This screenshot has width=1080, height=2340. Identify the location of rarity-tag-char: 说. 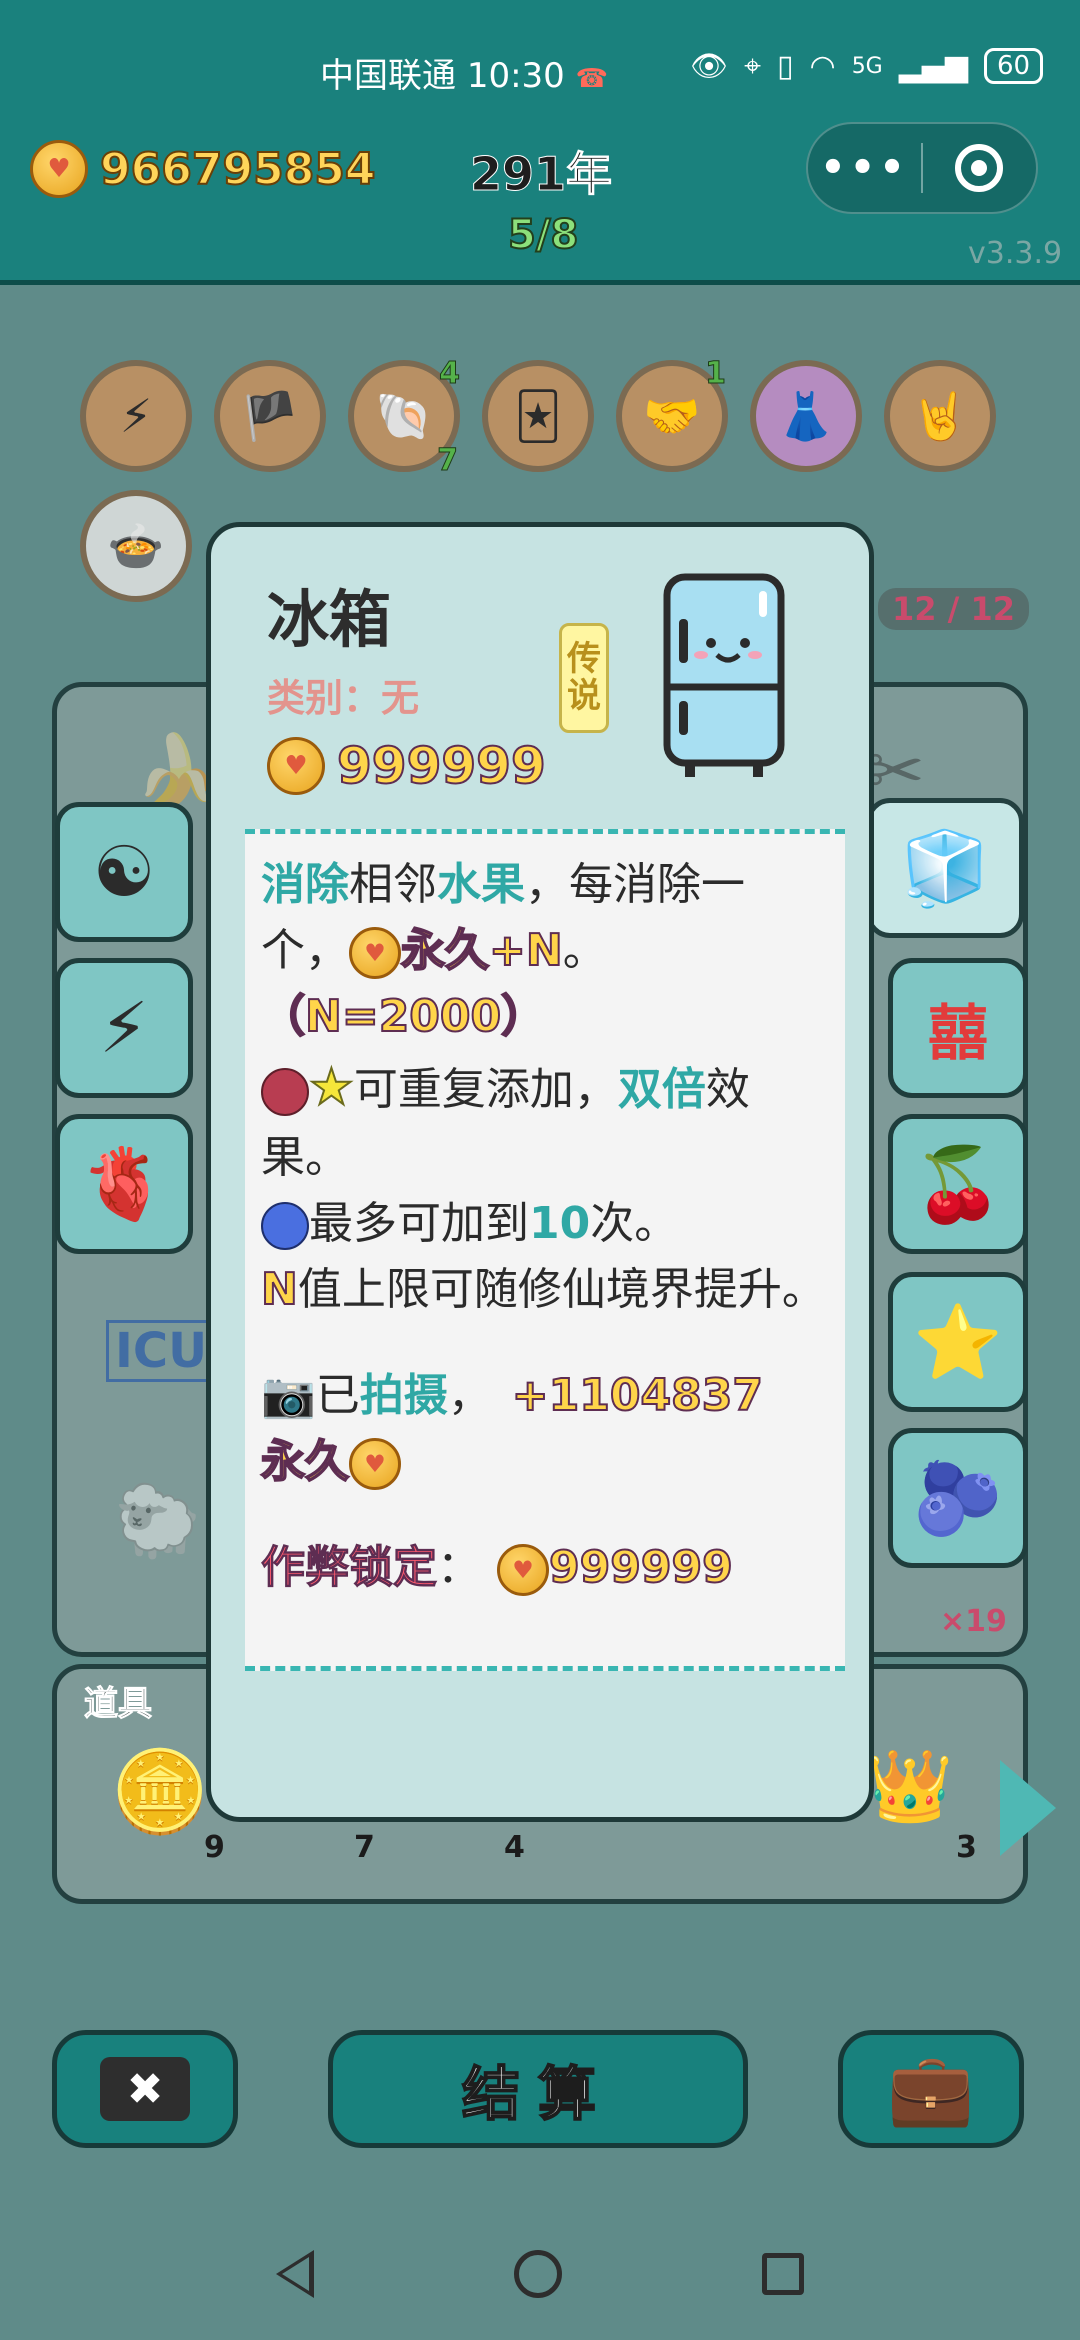
(584, 696).